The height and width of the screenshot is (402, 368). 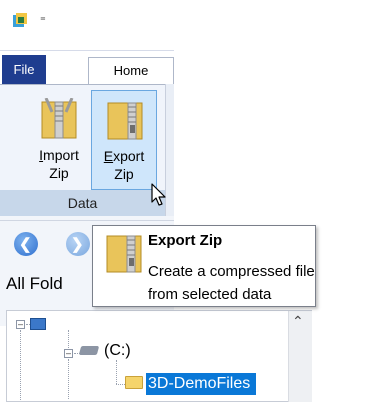 What do you see at coordinates (20, 324) in the screenshot?
I see `collapse-root-toggle: –` at bounding box center [20, 324].